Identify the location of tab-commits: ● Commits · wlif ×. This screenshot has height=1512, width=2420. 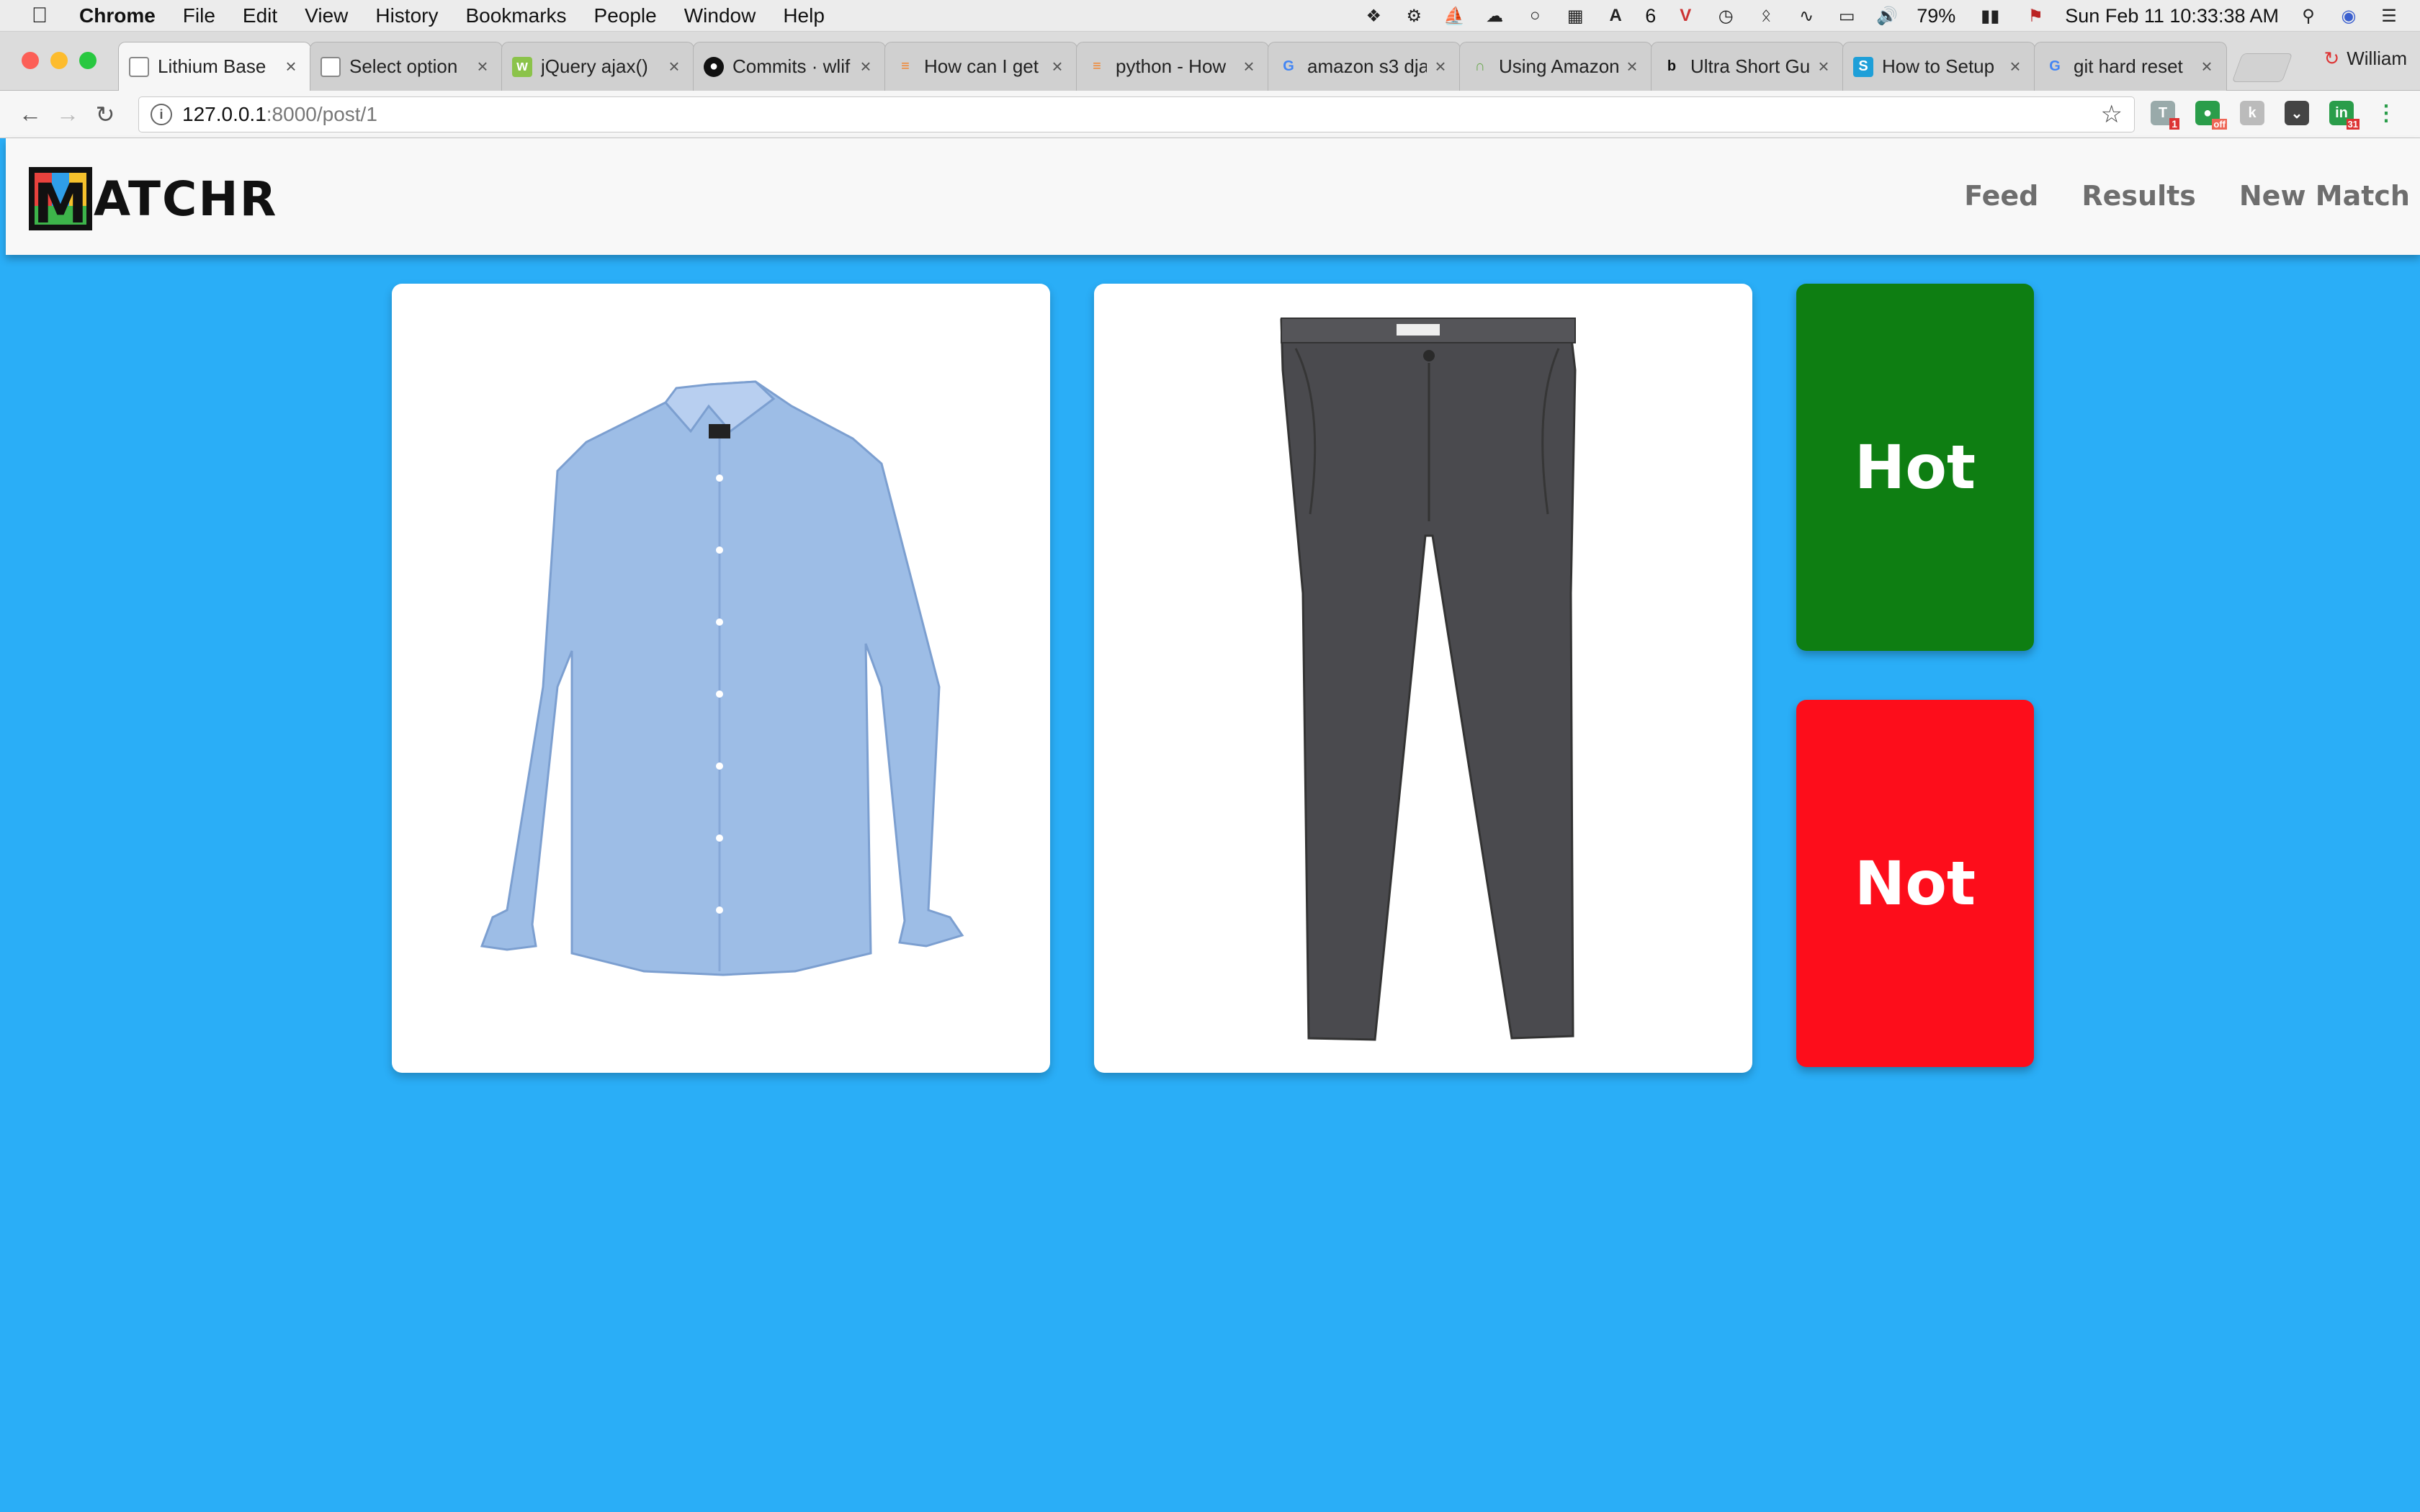
(789, 66).